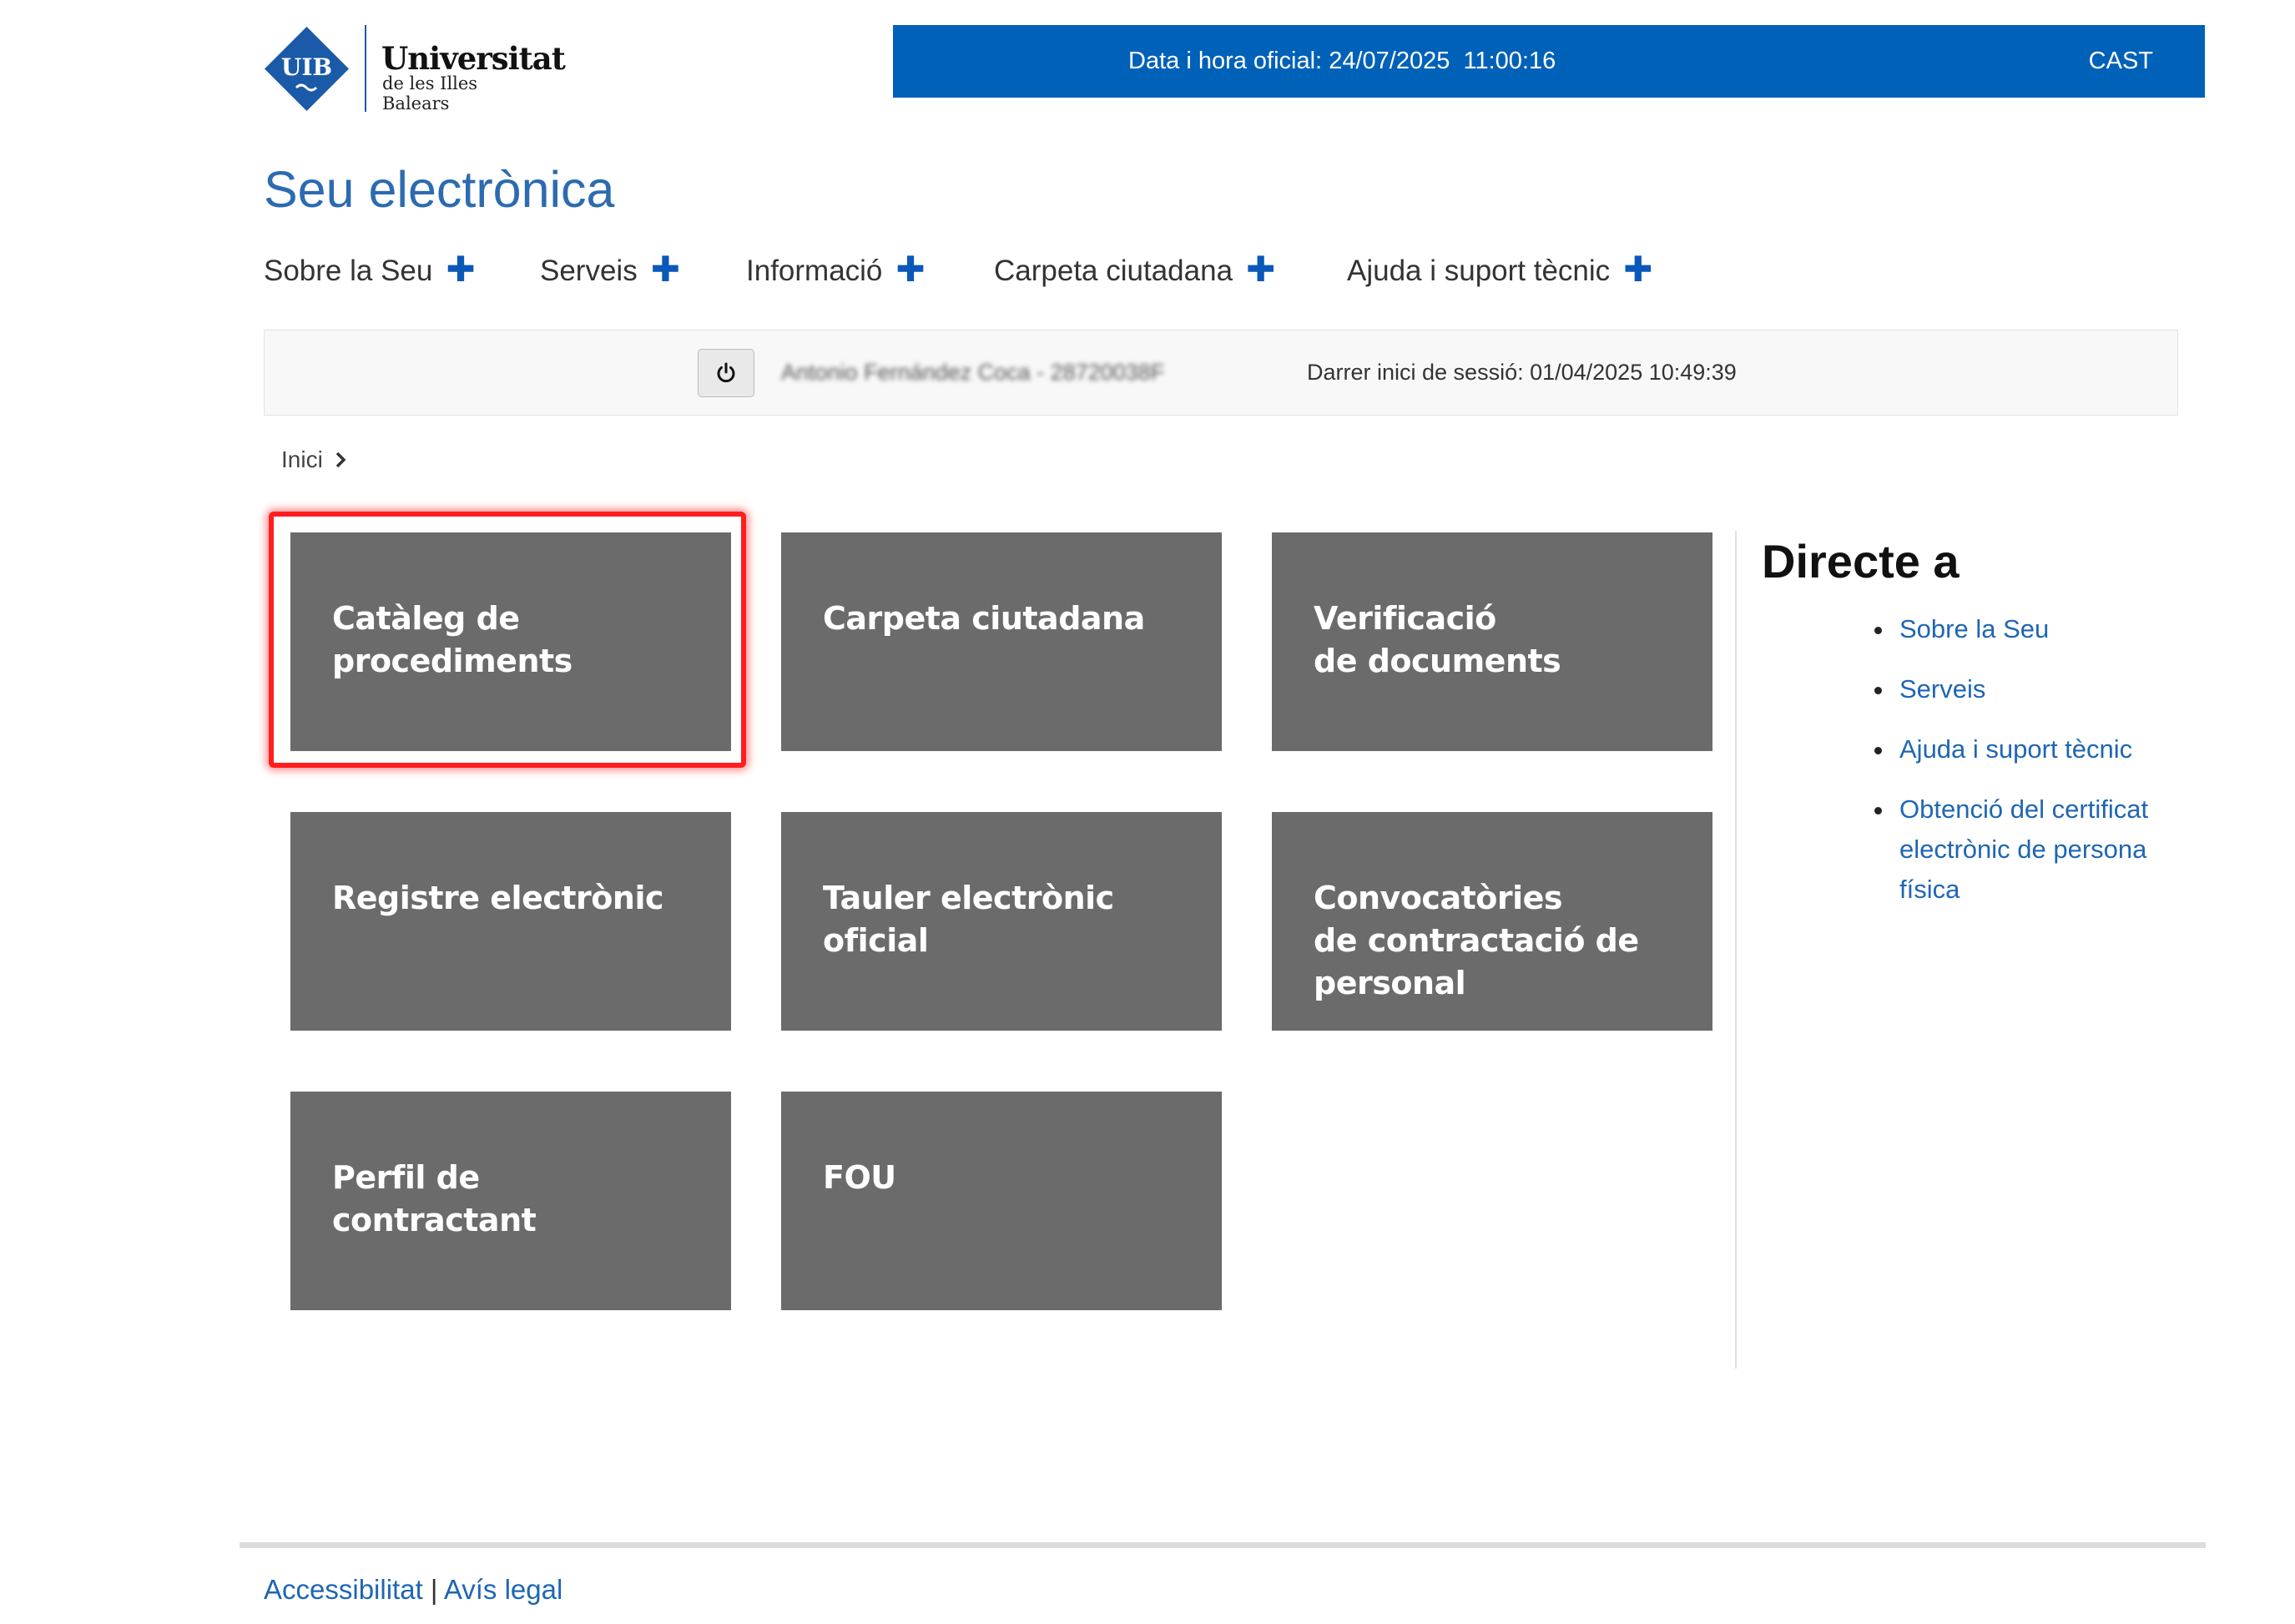 This screenshot has width=2295, height=1624. Describe the element at coordinates (2032, 689) in the screenshot. I see `sidebar-link-serveis: Serveis` at that location.